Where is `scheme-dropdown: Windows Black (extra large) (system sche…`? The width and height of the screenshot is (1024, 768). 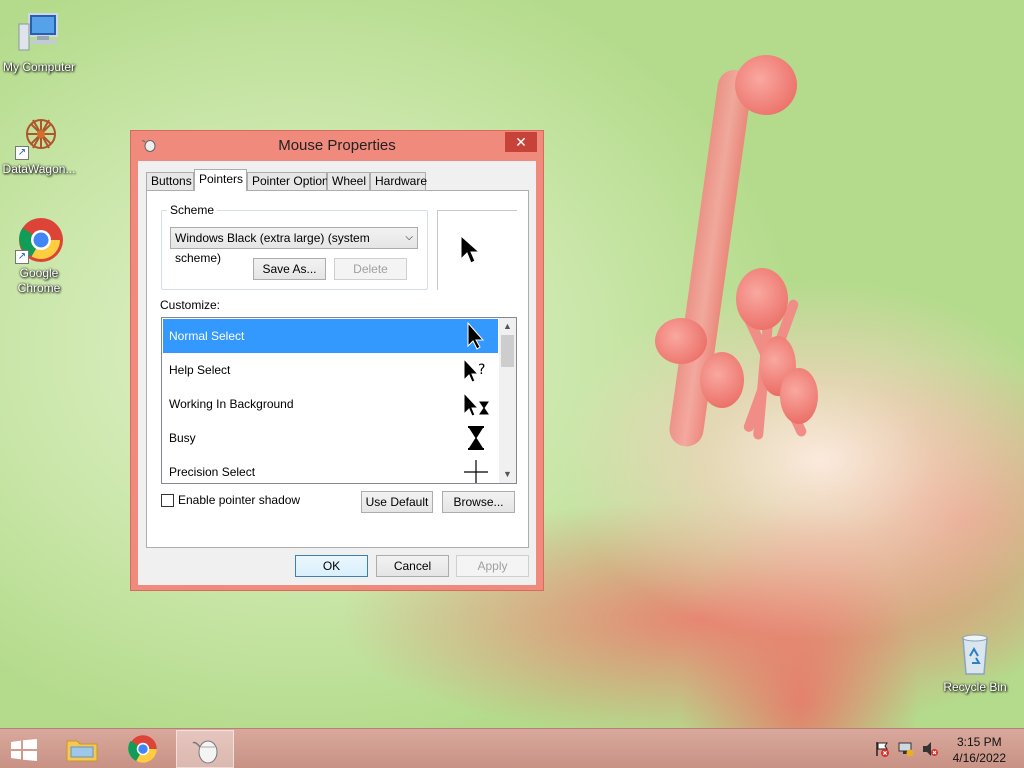
scheme-dropdown: Windows Black (extra large) (system sche… is located at coordinates (294, 246).